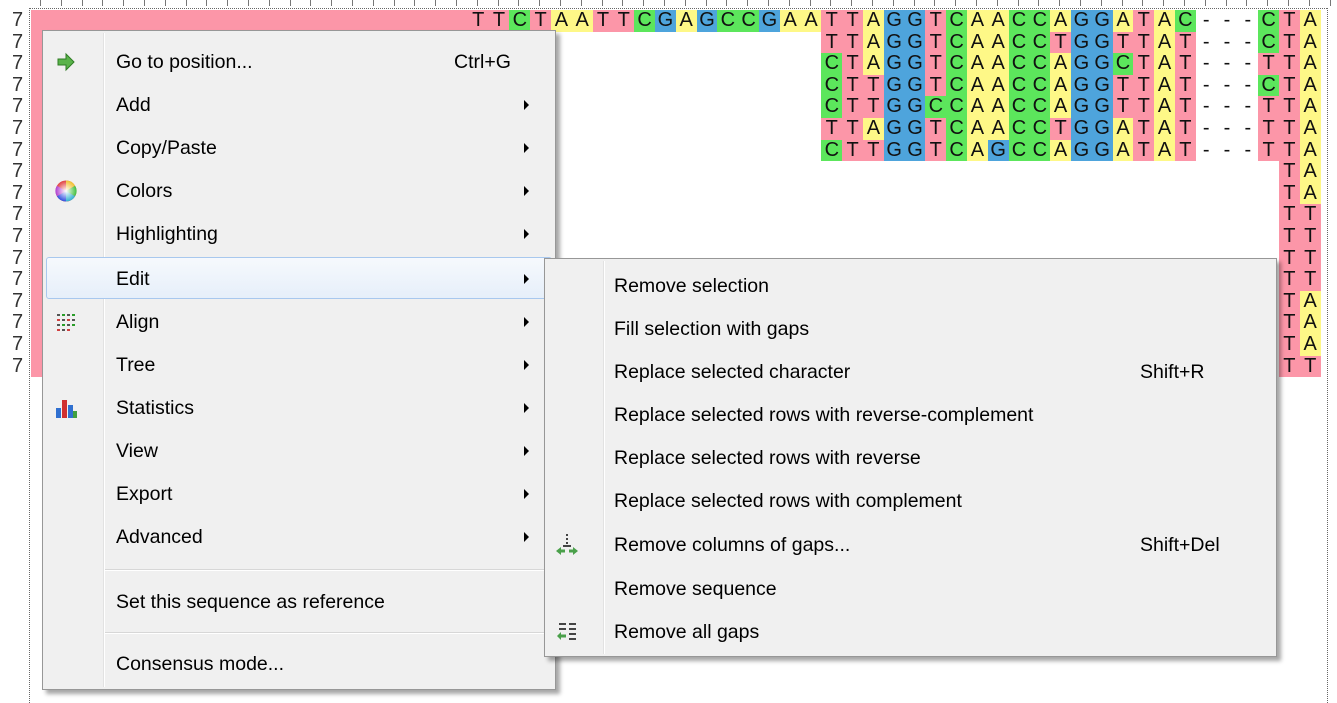 The width and height of the screenshot is (1337, 703). Describe the element at coordinates (299, 365) in the screenshot. I see `menu-item-tree: Tree` at that location.